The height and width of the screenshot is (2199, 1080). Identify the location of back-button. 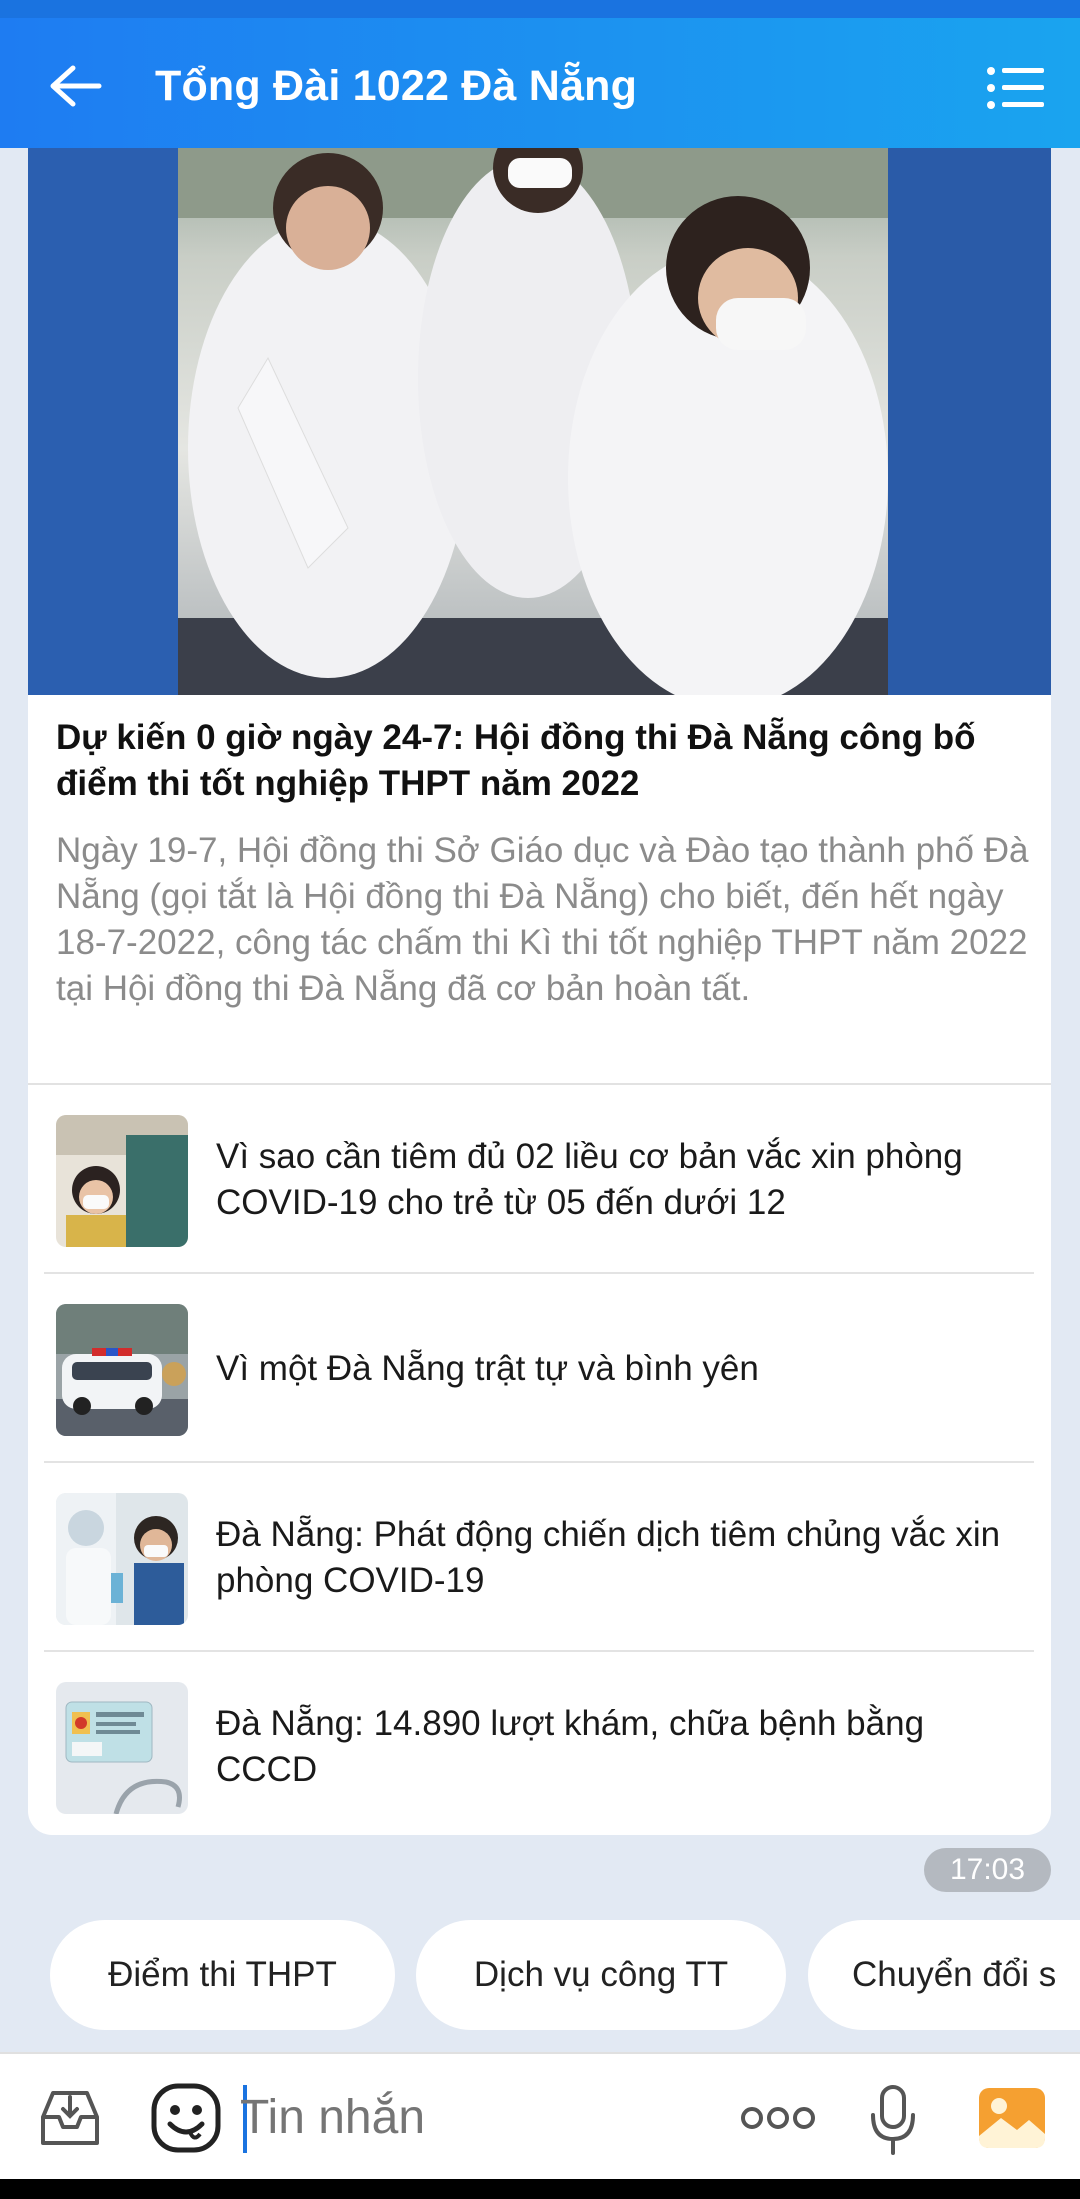
(75, 86).